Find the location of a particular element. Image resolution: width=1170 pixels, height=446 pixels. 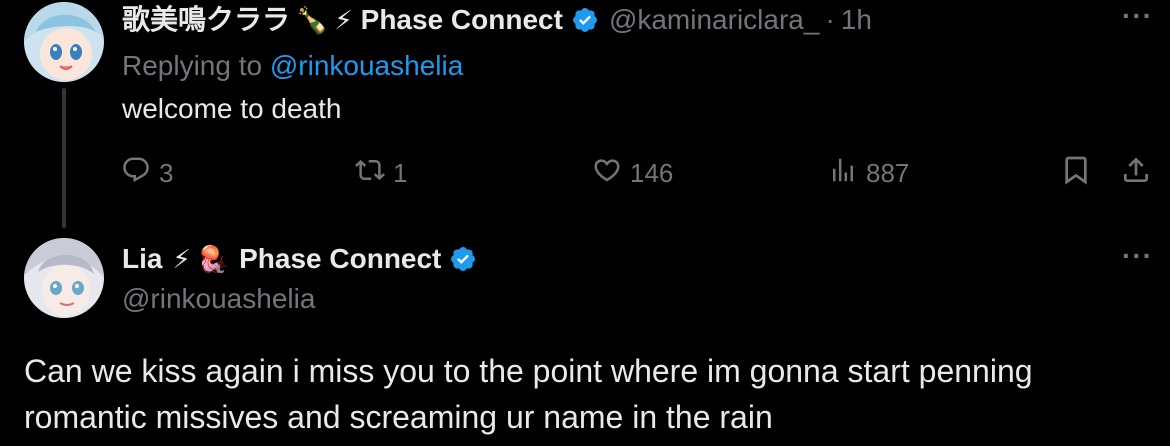

views-button: 887 is located at coordinates (868, 173).